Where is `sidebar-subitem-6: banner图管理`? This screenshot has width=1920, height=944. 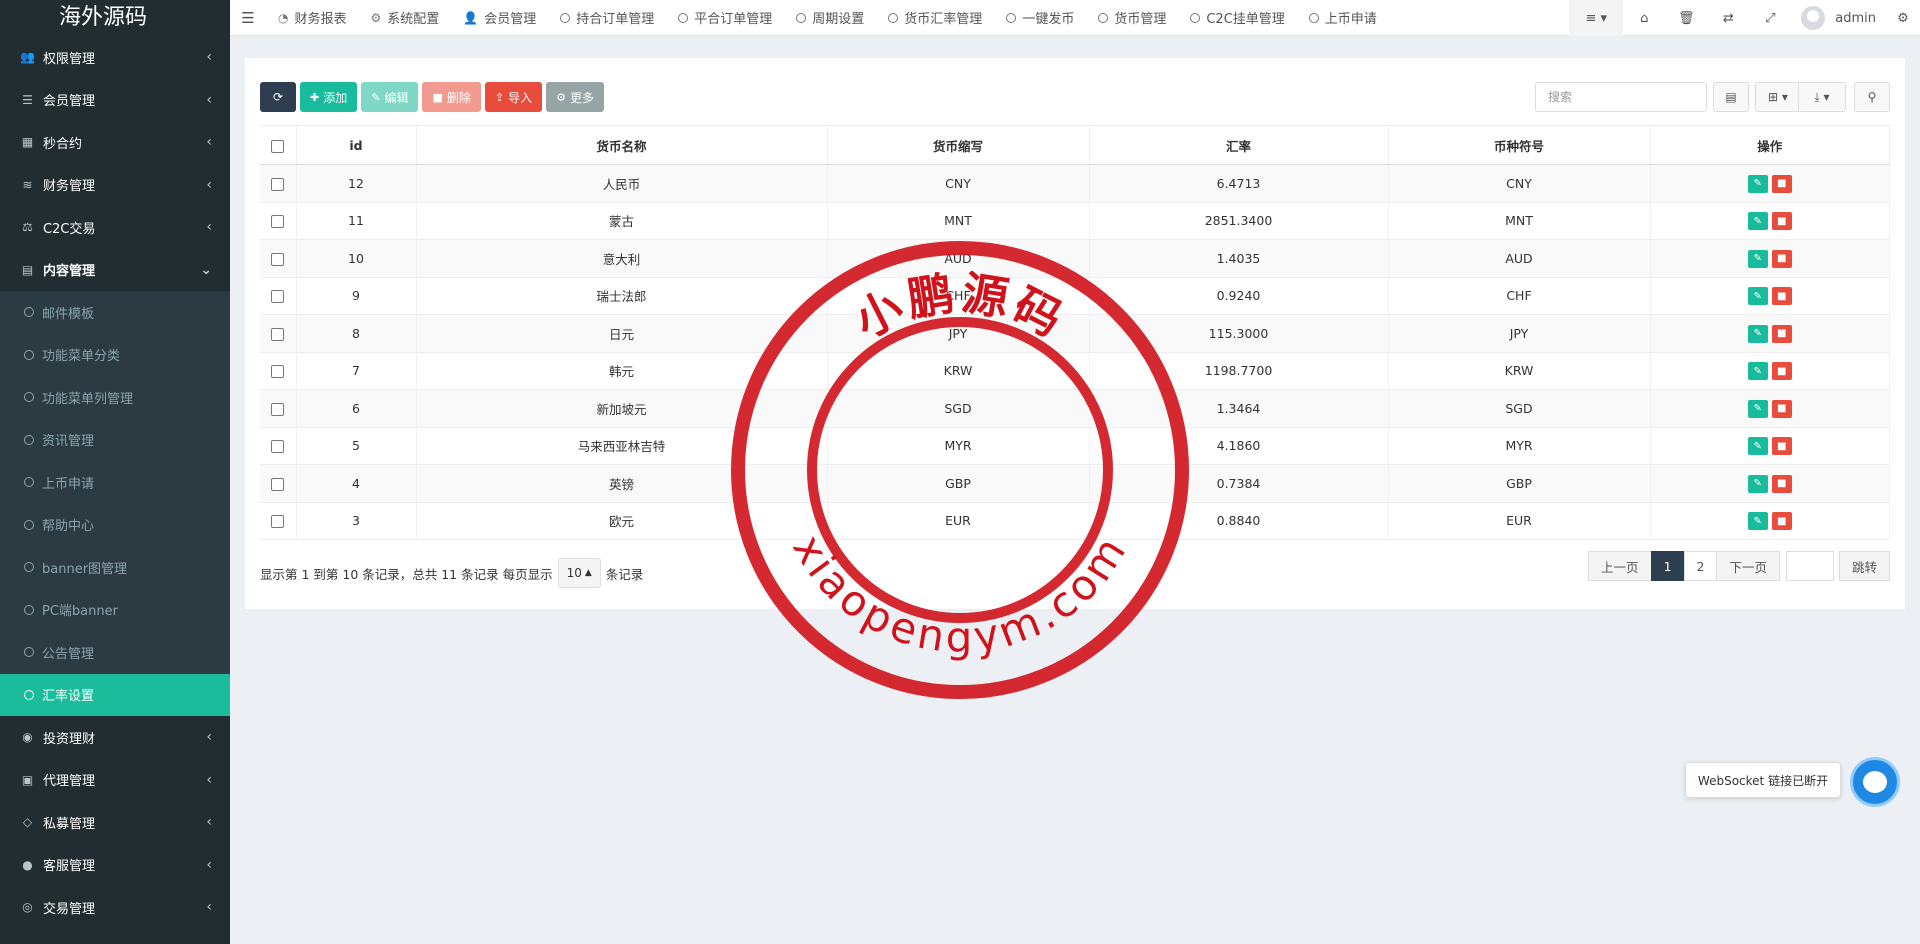 sidebar-subitem-6: banner图管理 is located at coordinates (115, 567).